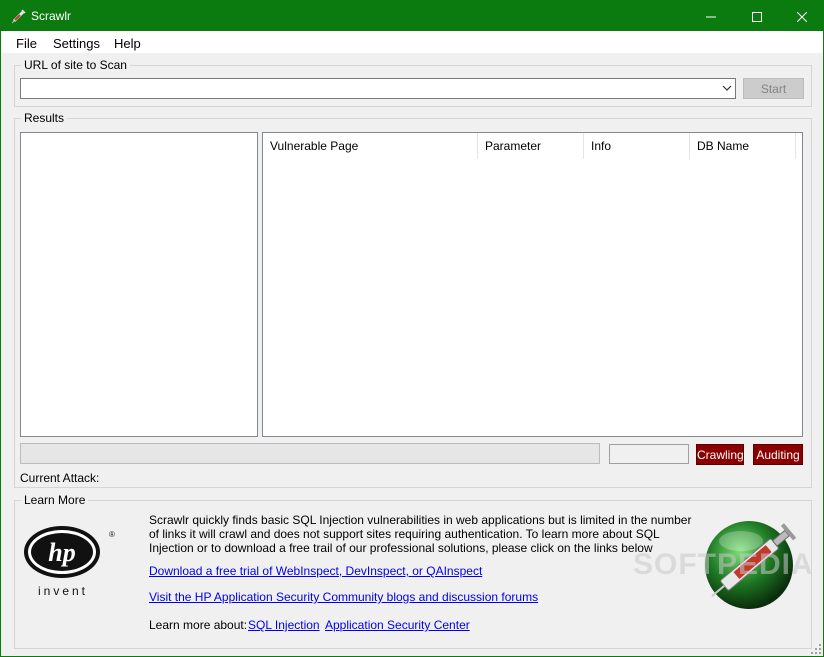 The image size is (824, 657). Describe the element at coordinates (51, 16) in the screenshot. I see `window-title: Scrawlr` at that location.